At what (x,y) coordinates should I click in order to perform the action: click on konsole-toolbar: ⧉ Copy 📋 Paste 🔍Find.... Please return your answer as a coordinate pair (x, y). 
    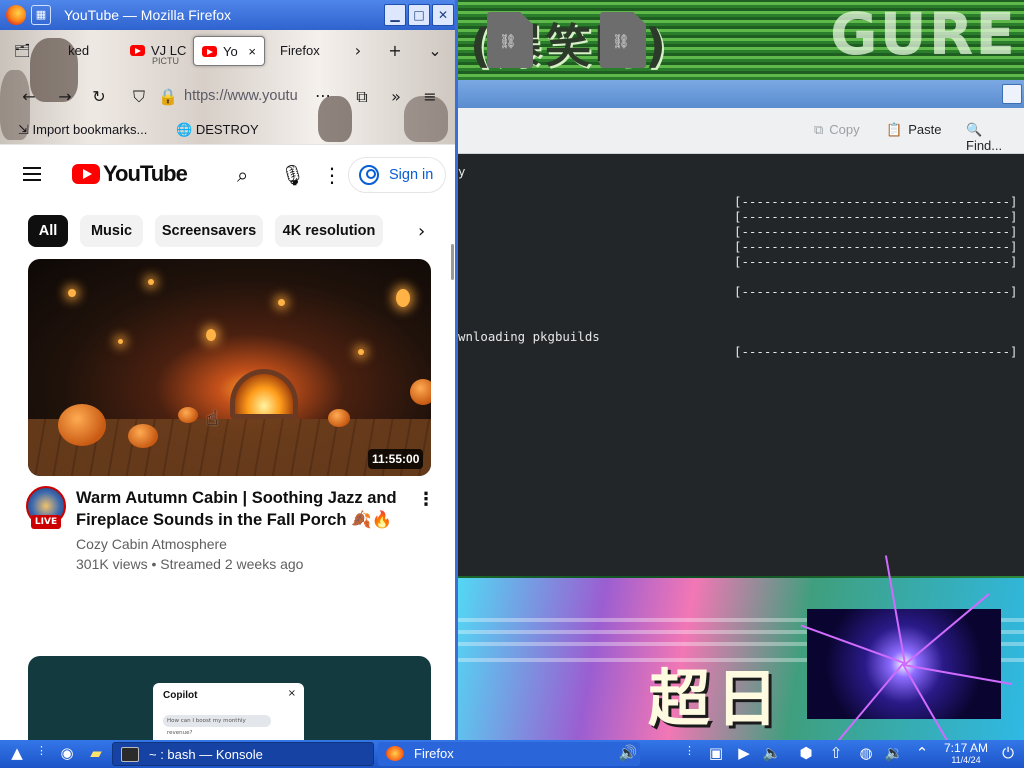
    Looking at the image, I should click on (741, 131).